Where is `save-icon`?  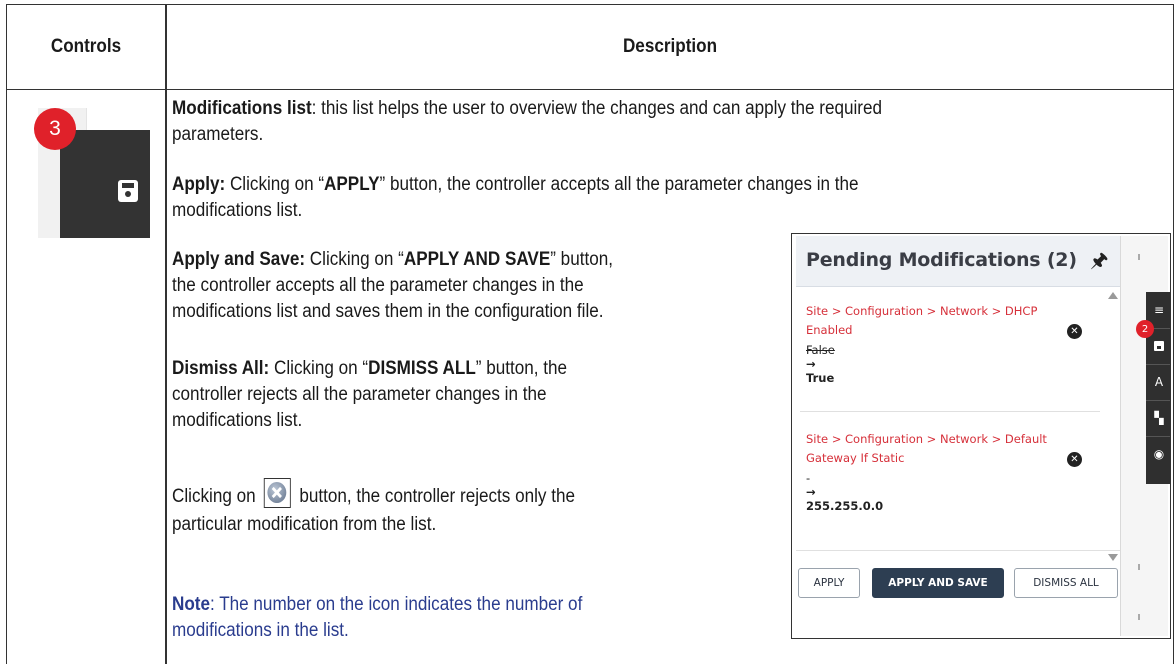
save-icon is located at coordinates (128, 191).